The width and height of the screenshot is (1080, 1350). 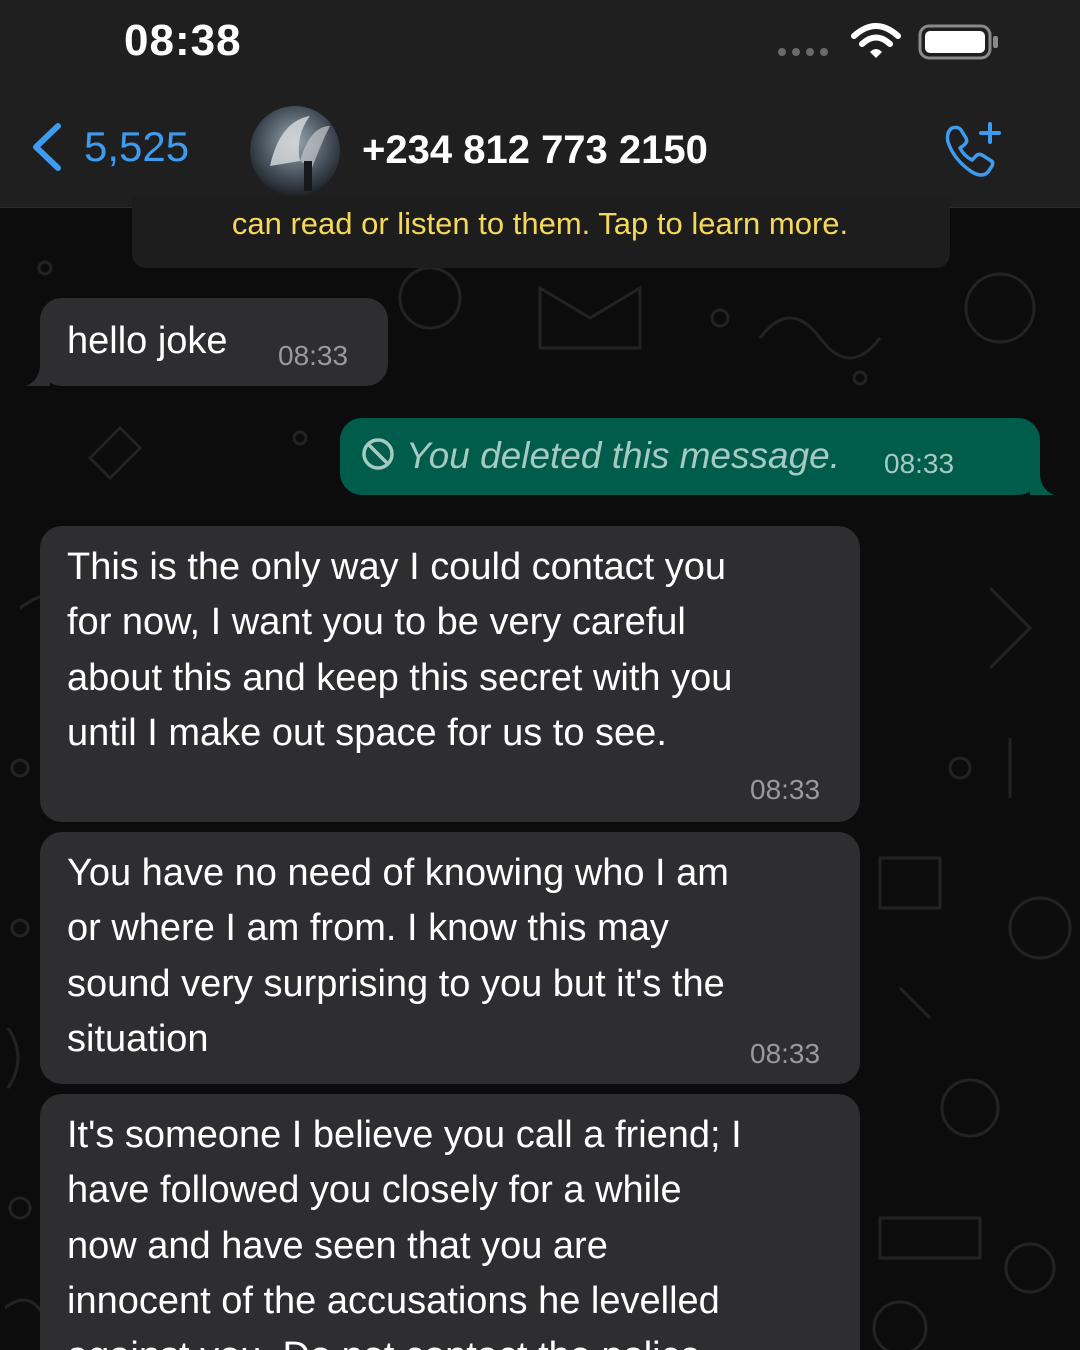 I want to click on message-line: against you. Do not contact the police, so click(x=384, y=1339).